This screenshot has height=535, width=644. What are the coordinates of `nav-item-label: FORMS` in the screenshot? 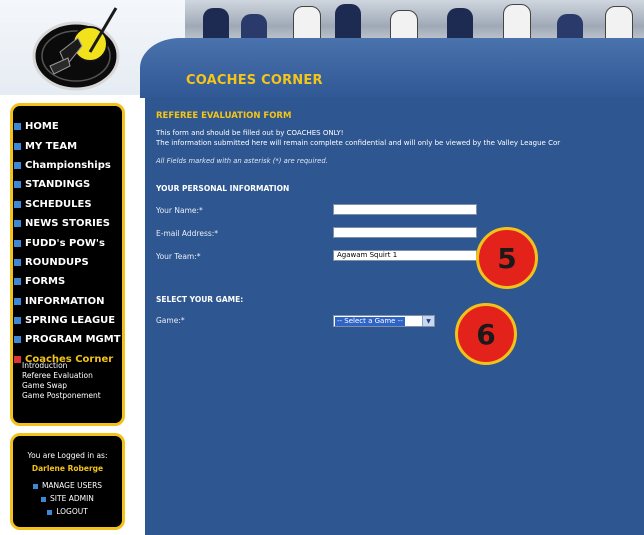 It's located at (45, 282).